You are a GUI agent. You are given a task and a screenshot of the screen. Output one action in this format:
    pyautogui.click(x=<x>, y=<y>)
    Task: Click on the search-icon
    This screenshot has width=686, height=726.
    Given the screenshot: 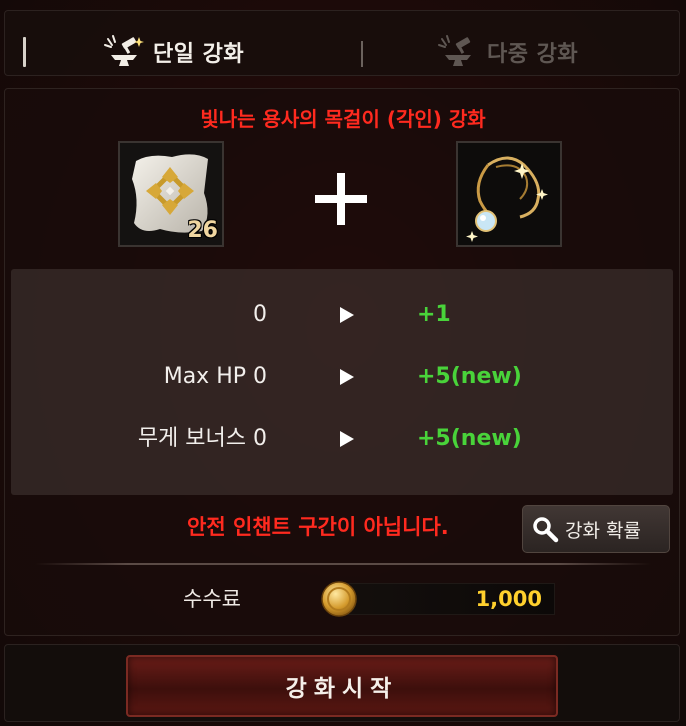 What is the action you would take?
    pyautogui.click(x=546, y=530)
    